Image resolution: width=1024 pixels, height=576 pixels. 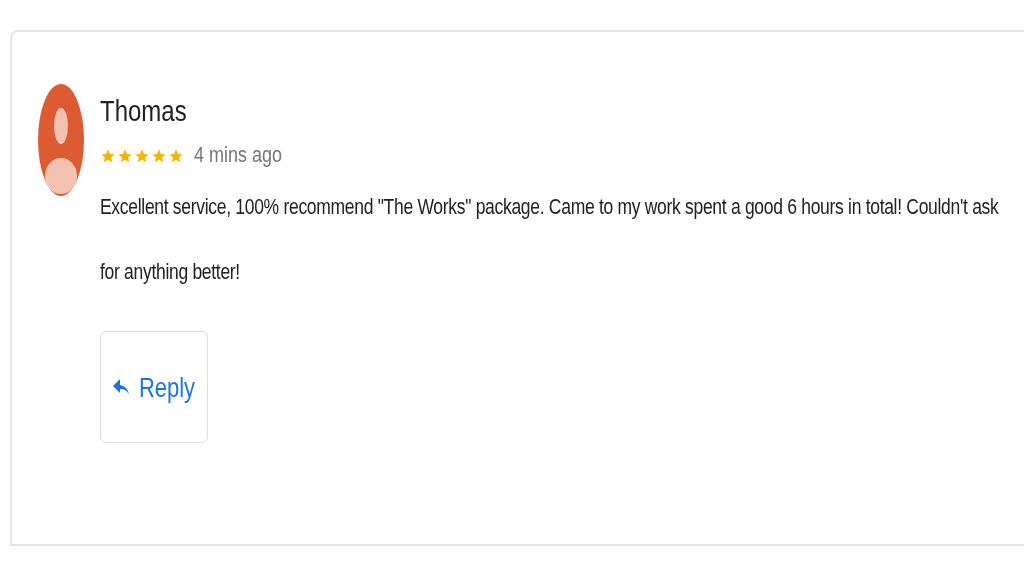 What do you see at coordinates (154, 387) in the screenshot?
I see `reply-button: Reply` at bounding box center [154, 387].